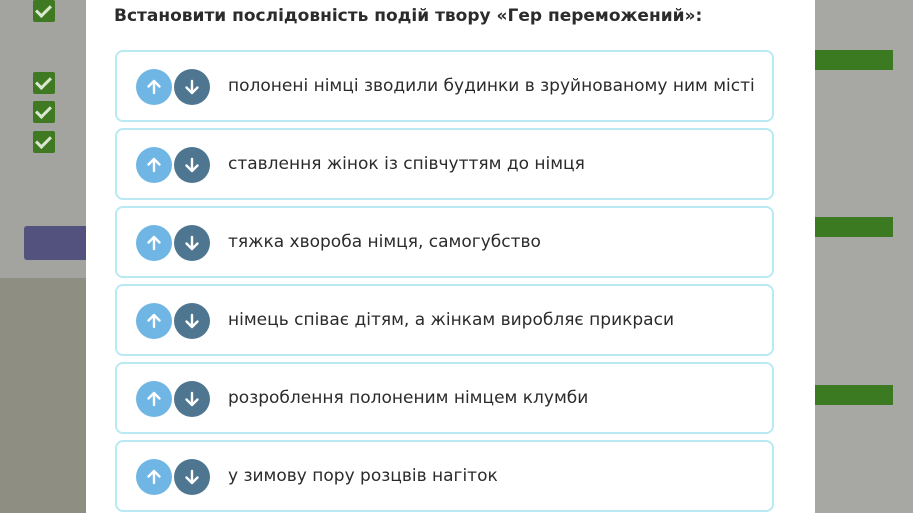  Describe the element at coordinates (408, 398) in the screenshot. I see `sequence-item-text: розроблення полоненим німцем клумби` at that location.